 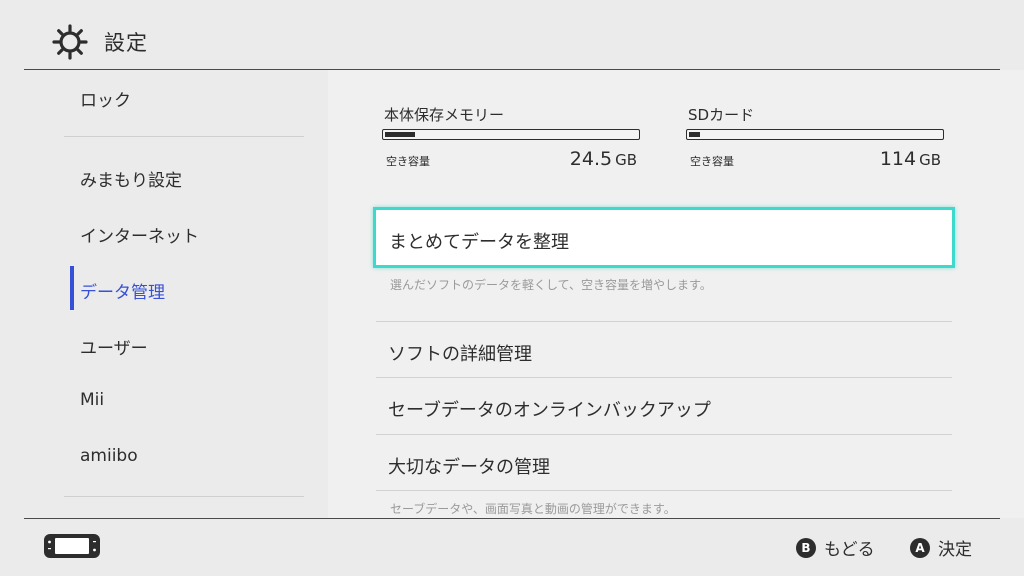 What do you see at coordinates (131, 178) in the screenshot?
I see `sidebar-item-parental-controls: みまもり設定` at bounding box center [131, 178].